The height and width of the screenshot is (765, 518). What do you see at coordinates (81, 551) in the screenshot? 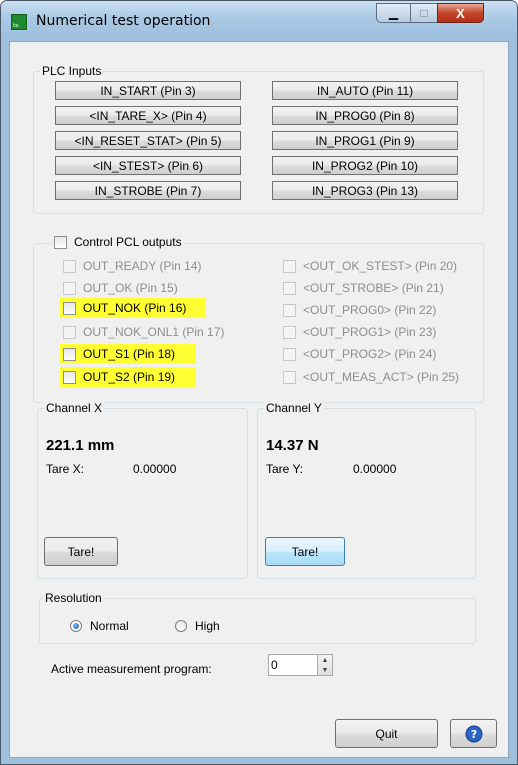
I see `tare-x-button: Tare!` at bounding box center [81, 551].